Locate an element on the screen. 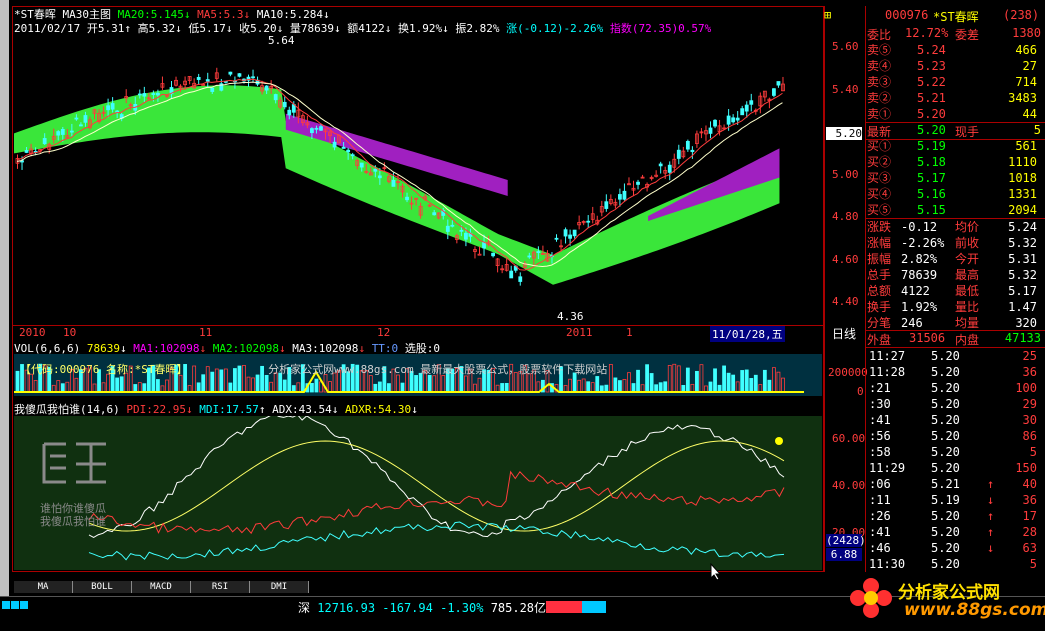 This screenshot has height=631, width=1045. vol-axis-zero: 0 is located at coordinates (860, 391).